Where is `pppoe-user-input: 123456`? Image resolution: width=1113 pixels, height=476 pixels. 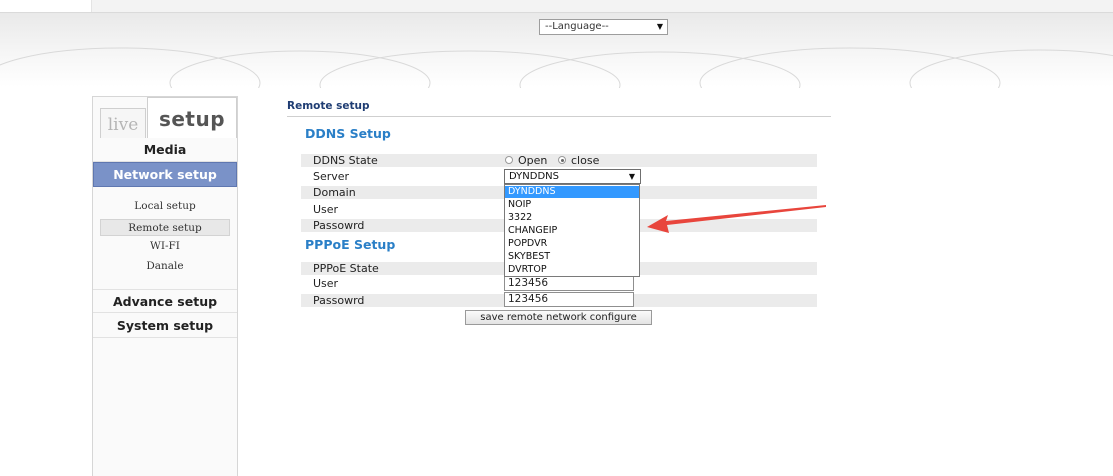 pppoe-user-input: 123456 is located at coordinates (569, 283).